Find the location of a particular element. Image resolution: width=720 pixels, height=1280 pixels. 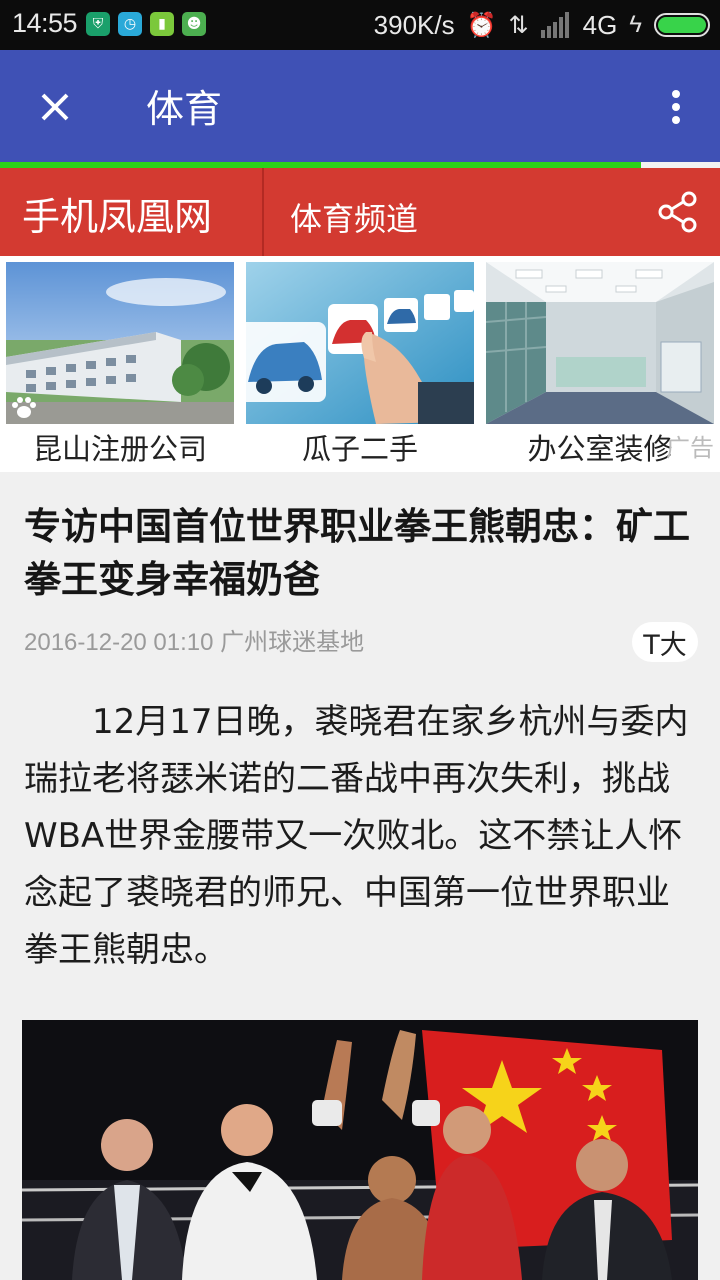

clock-app-icon: ◷ is located at coordinates (130, 24).